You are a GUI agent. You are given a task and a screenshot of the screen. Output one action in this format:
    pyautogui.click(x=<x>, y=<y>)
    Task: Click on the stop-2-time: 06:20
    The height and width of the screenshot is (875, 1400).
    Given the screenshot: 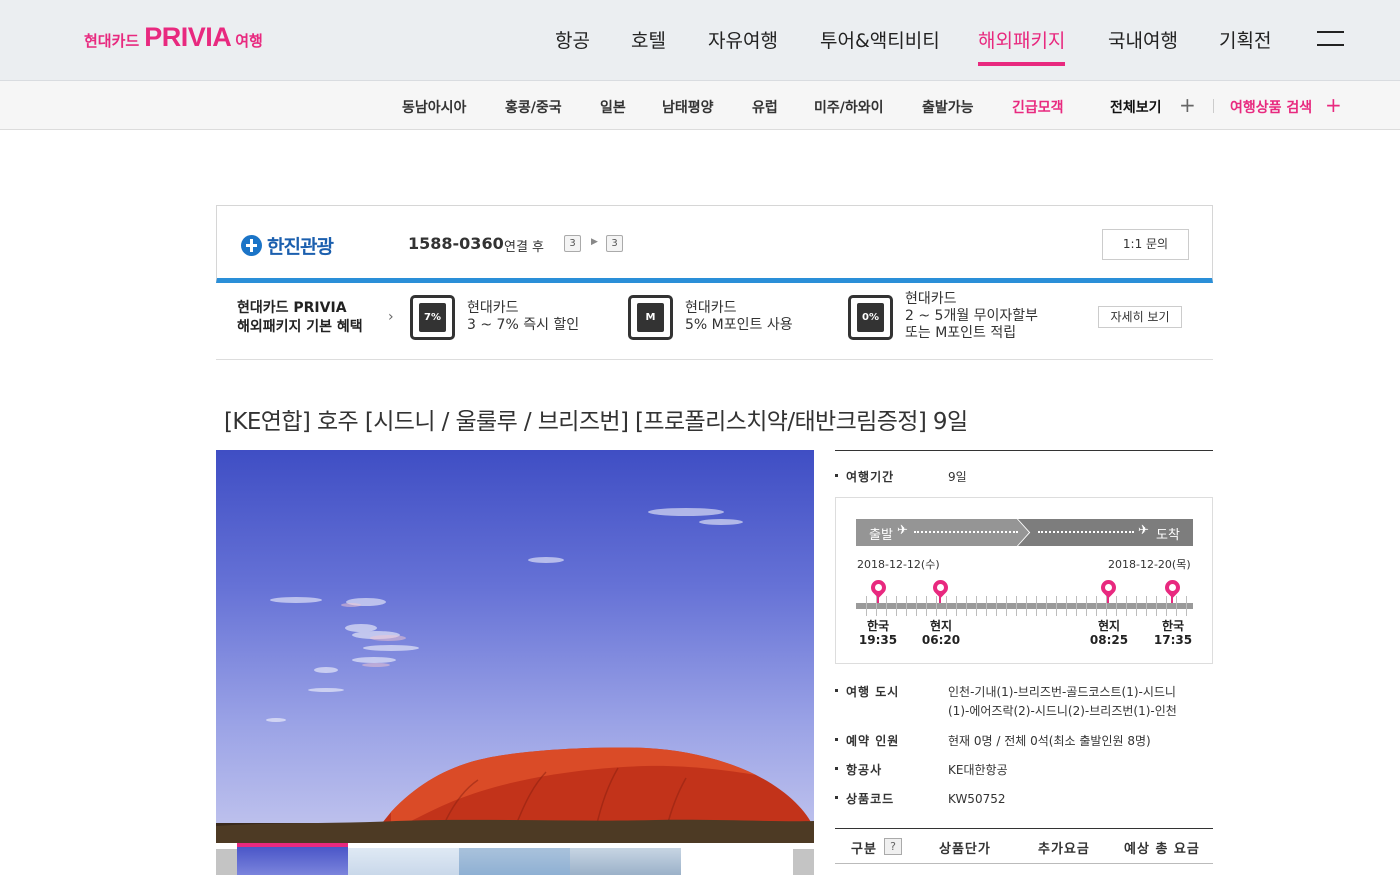 What is the action you would take?
    pyautogui.click(x=941, y=640)
    